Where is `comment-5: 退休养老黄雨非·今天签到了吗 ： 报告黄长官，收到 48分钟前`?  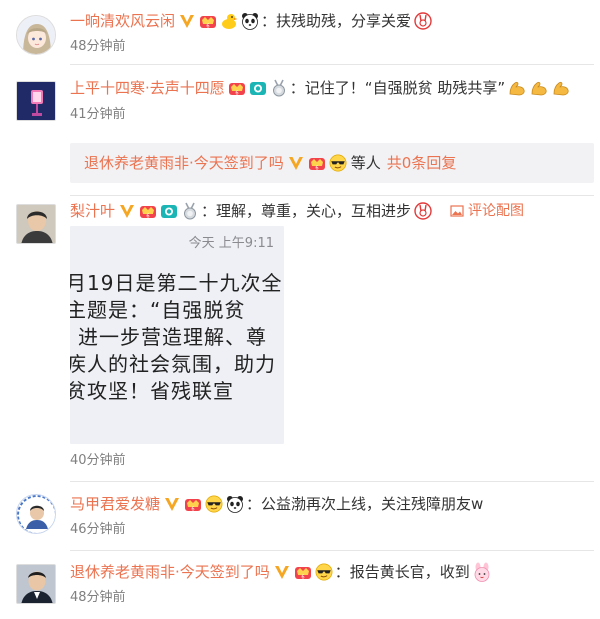 comment-5: 退休养老黄雨非·今天签到了吗 ： 报告黄长官，收到 48分钟前 is located at coordinates (300, 585).